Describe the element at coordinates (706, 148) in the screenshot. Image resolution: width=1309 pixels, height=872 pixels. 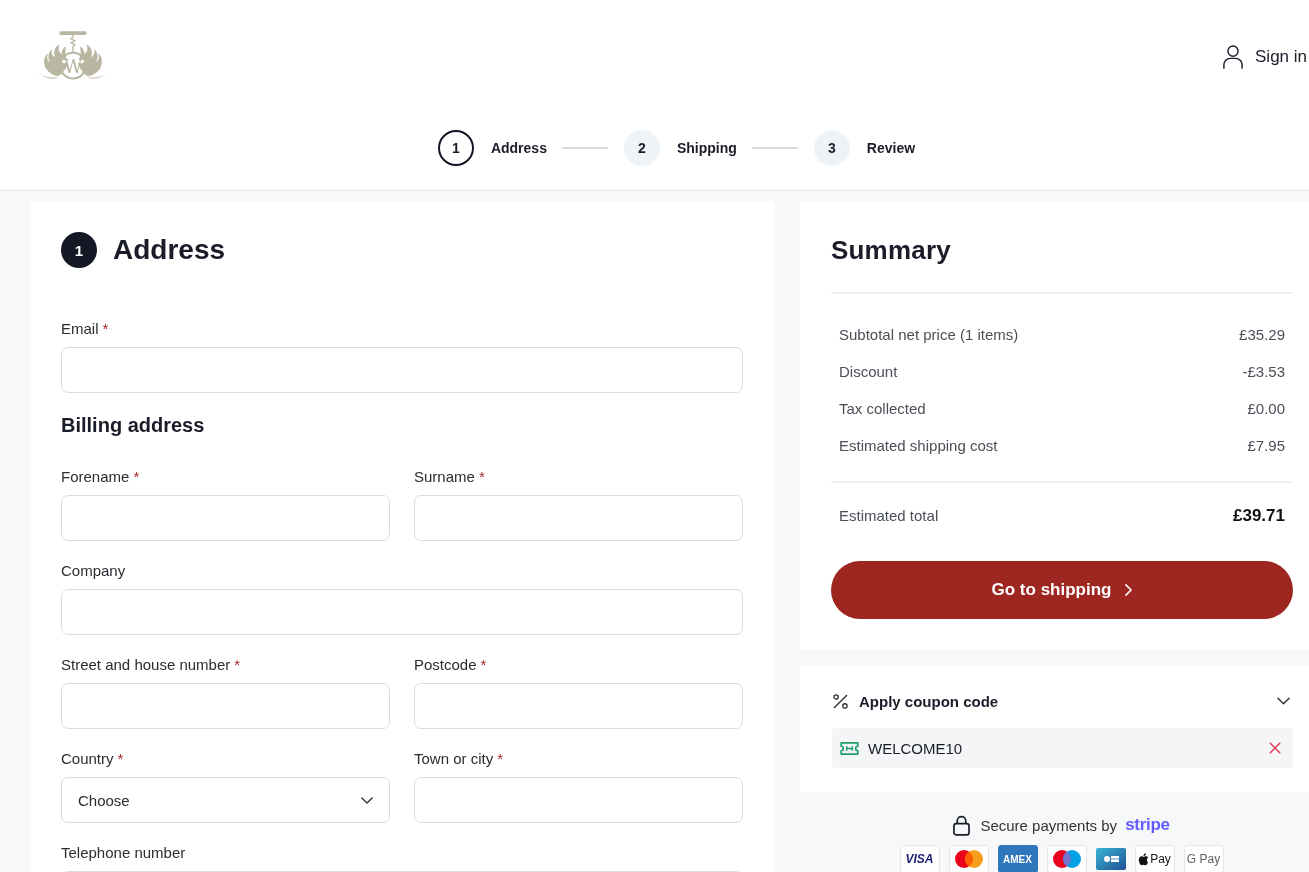
I see `step-label: Shipping` at that location.